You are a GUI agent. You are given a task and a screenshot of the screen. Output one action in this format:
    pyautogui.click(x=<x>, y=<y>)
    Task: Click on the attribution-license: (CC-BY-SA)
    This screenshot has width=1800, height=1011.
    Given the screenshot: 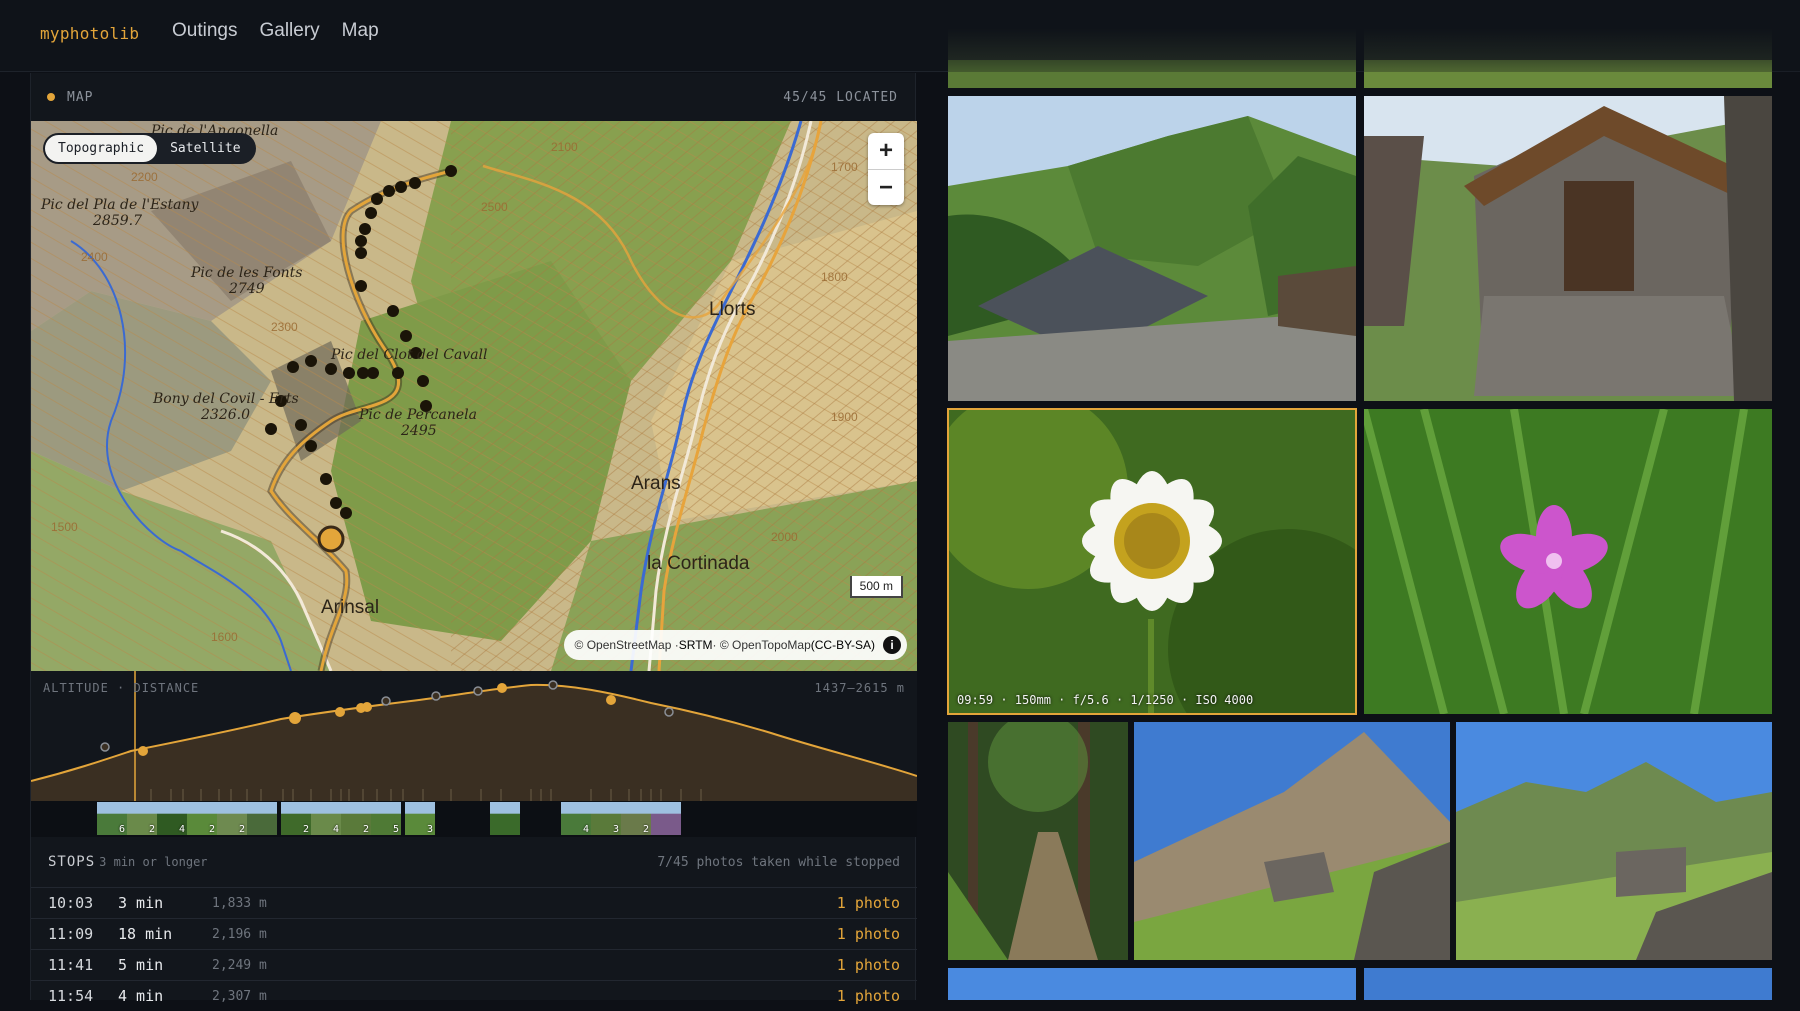 What is the action you would take?
    pyautogui.click(x=843, y=645)
    